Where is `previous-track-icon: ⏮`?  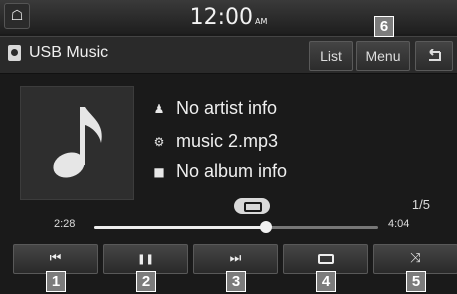
previous-track-icon: ⏮ is located at coordinates (55, 258).